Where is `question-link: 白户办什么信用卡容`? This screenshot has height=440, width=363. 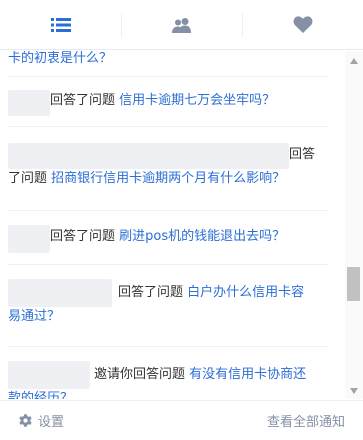
question-link: 白户办什么信用卡容 is located at coordinates (245, 292).